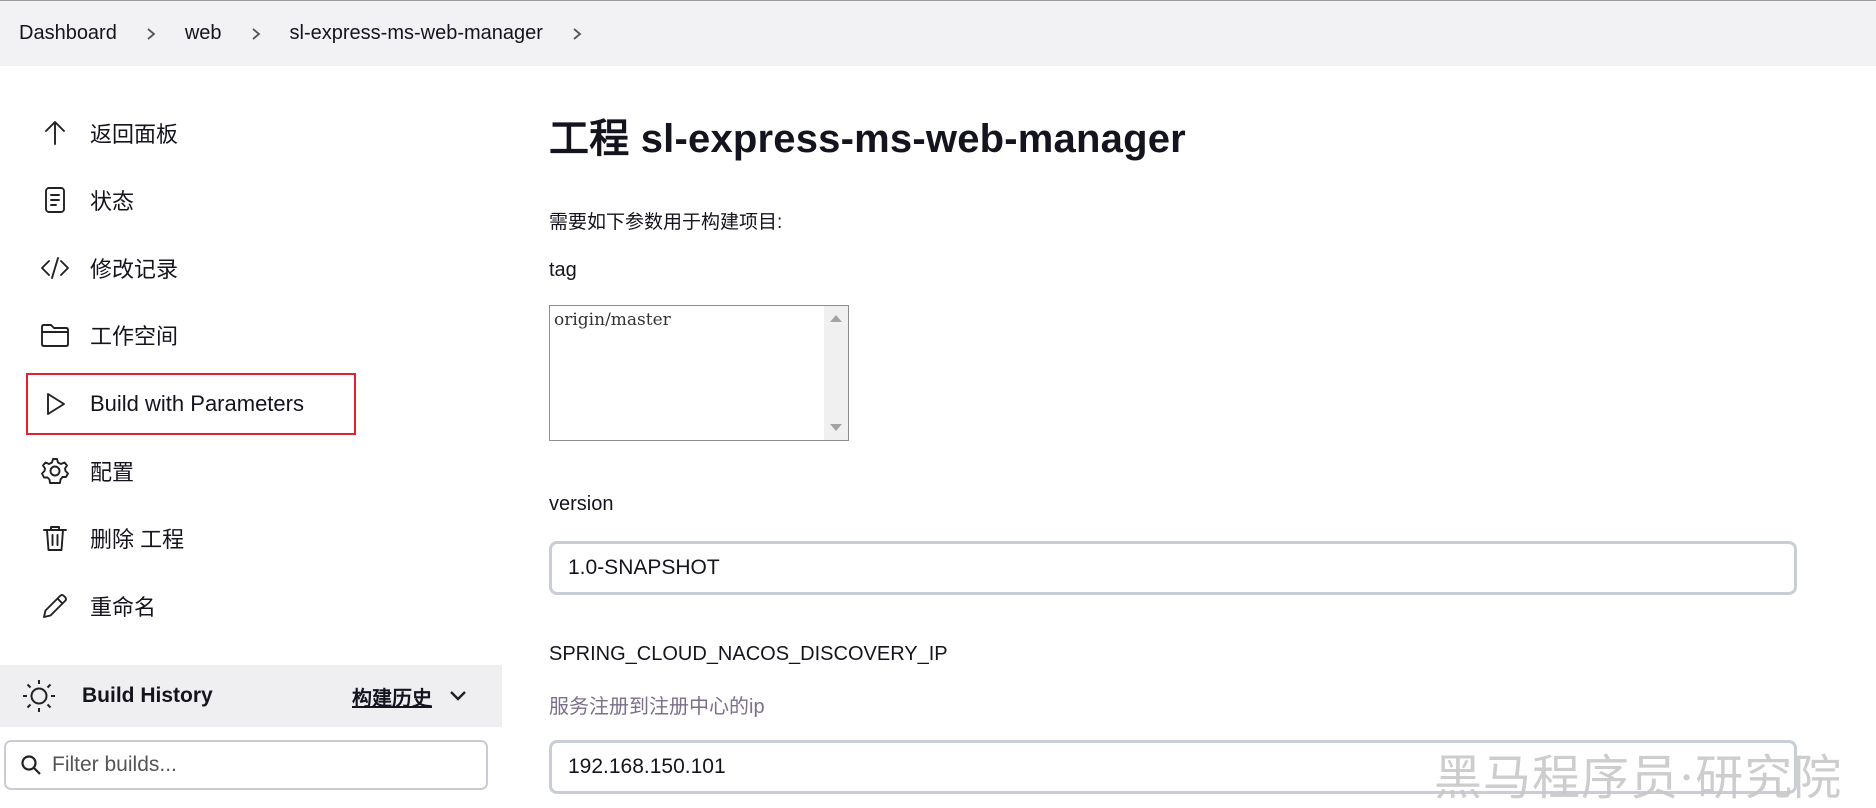  I want to click on gear-icon, so click(55, 471).